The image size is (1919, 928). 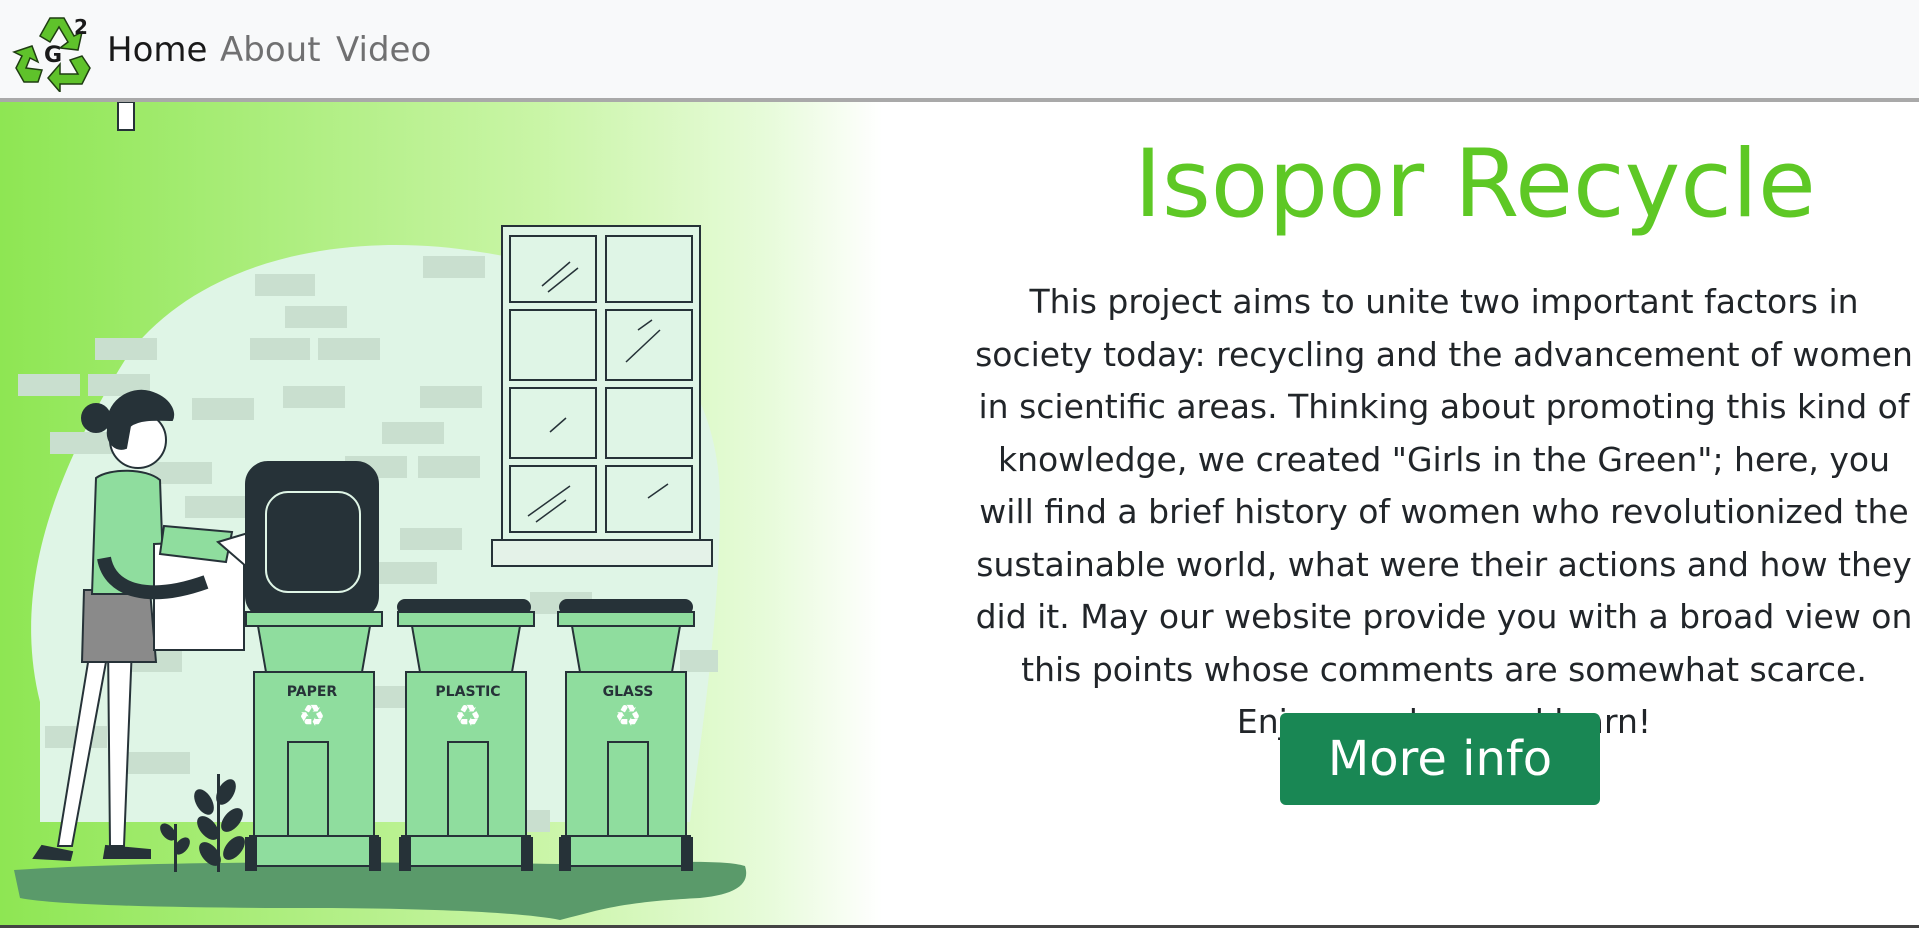 I want to click on bin-paper: PAPER ♻, so click(x=314, y=741).